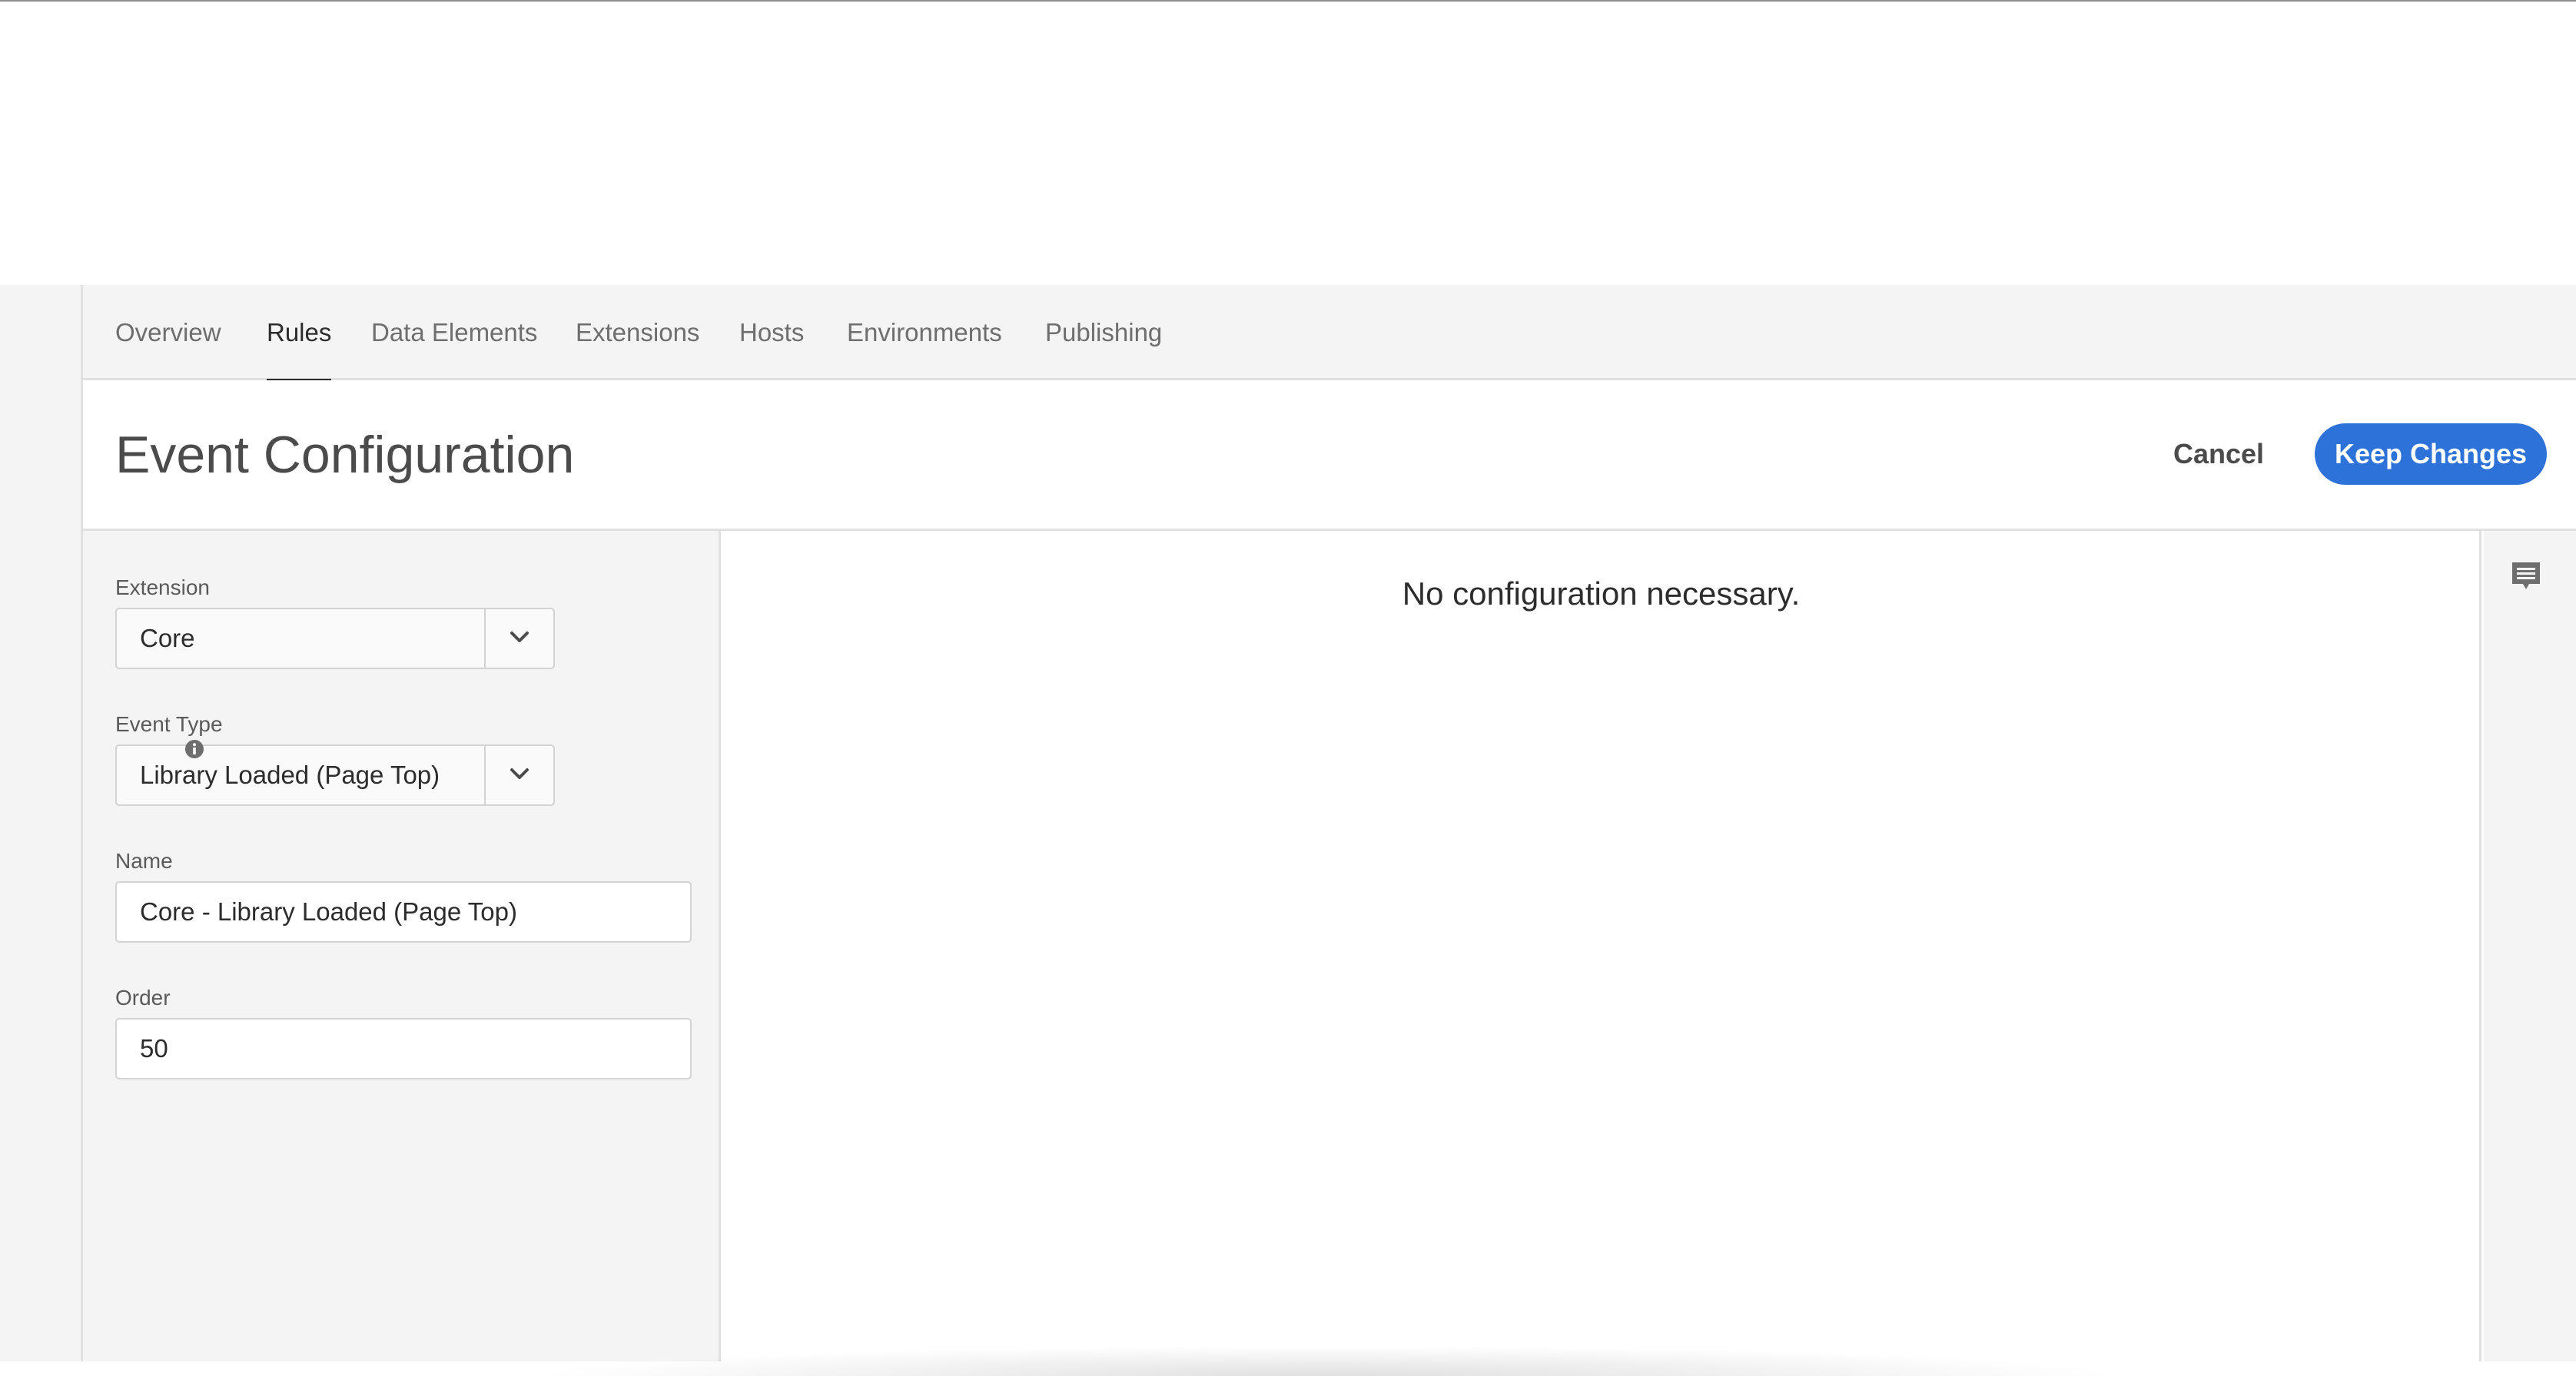 The height and width of the screenshot is (1376, 2576). What do you see at coordinates (637, 332) in the screenshot?
I see `tab-extensions: Extensions` at bounding box center [637, 332].